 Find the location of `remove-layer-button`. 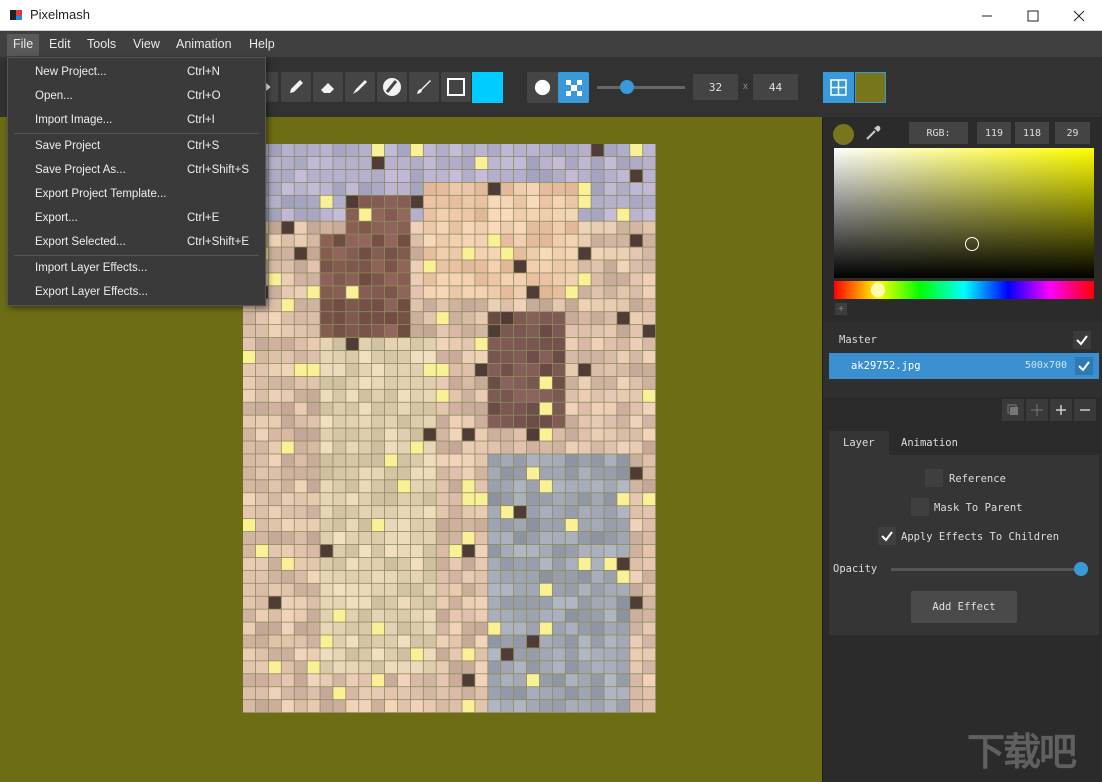

remove-layer-button is located at coordinates (1085, 410).